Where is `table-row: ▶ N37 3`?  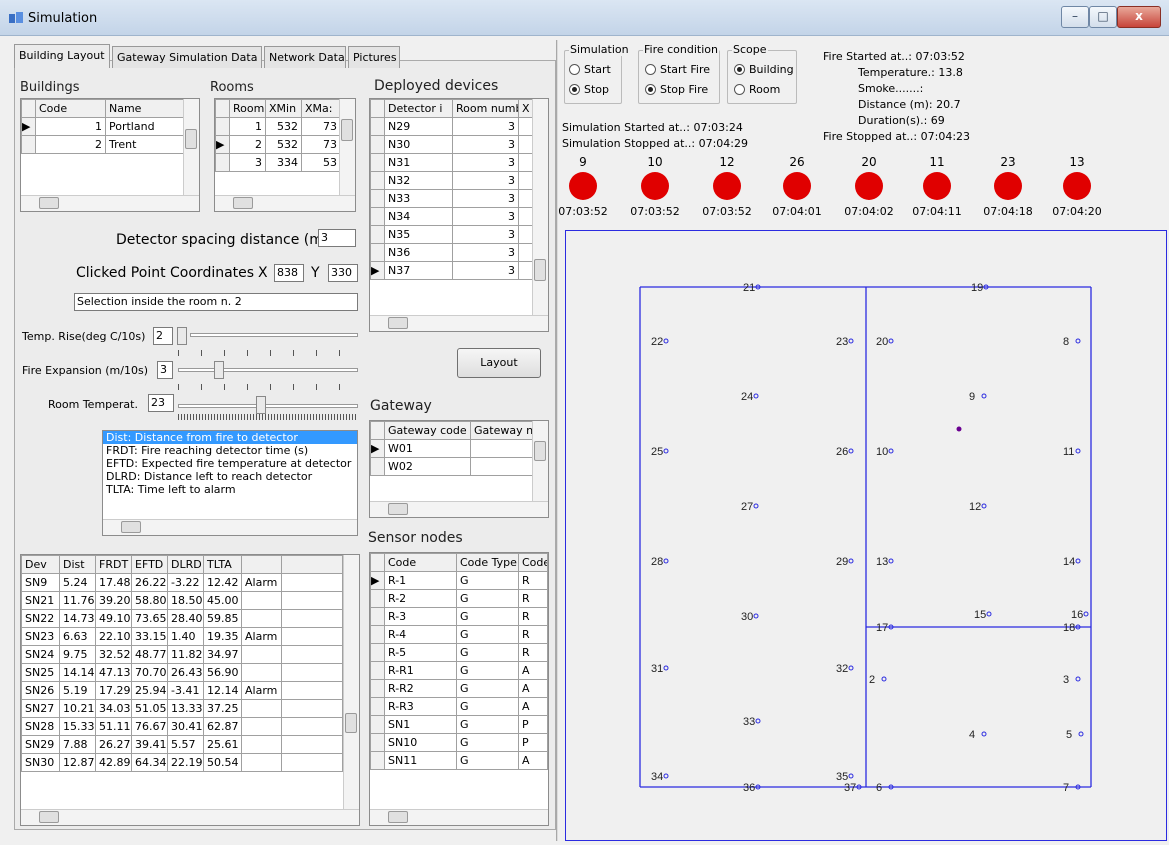 table-row: ▶ N37 3 is located at coordinates (452, 270).